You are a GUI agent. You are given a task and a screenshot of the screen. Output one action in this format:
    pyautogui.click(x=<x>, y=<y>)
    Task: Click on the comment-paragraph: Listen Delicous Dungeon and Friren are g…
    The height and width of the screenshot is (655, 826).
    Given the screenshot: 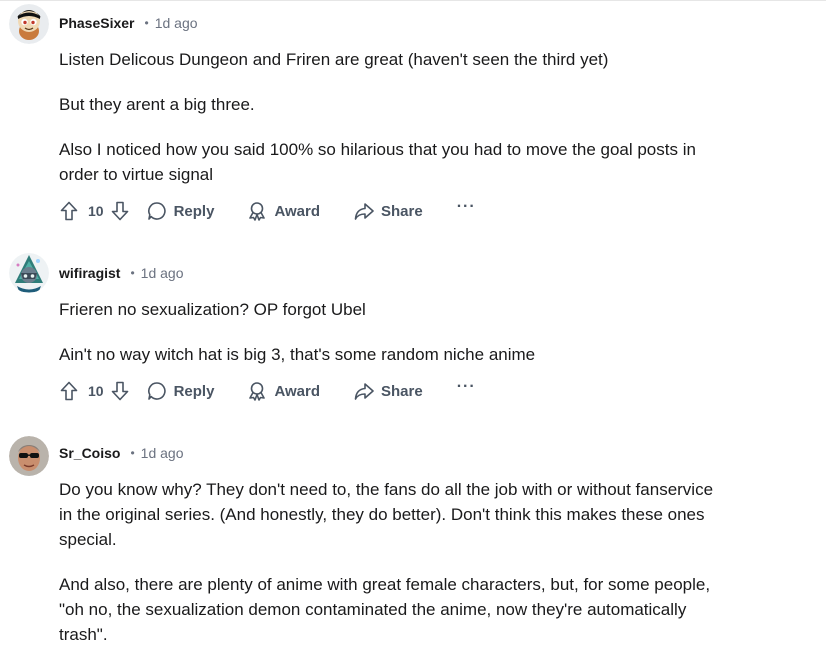 What is the action you would take?
    pyautogui.click(x=334, y=59)
    